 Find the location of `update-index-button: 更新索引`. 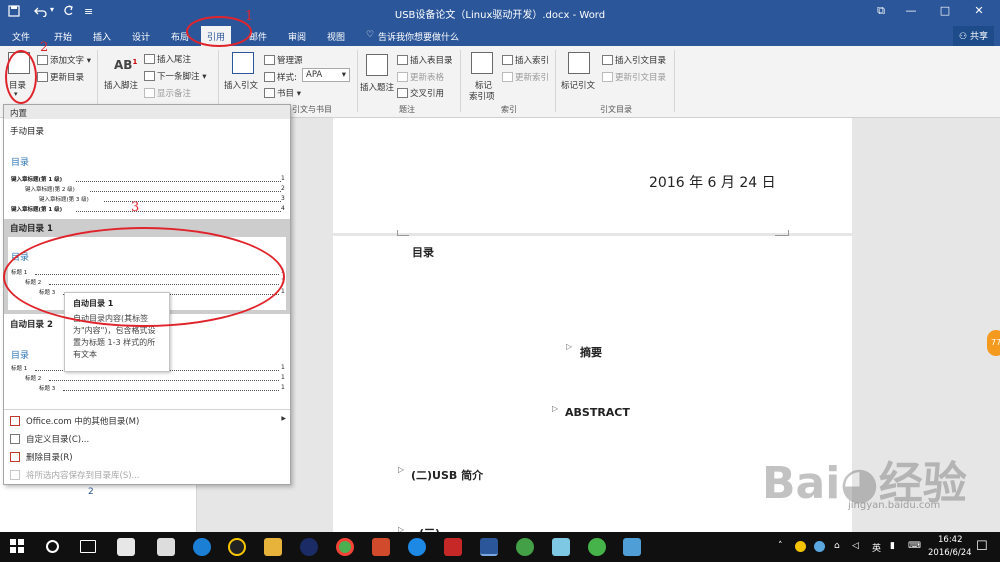

update-index-button: 更新索引 is located at coordinates (525, 77).